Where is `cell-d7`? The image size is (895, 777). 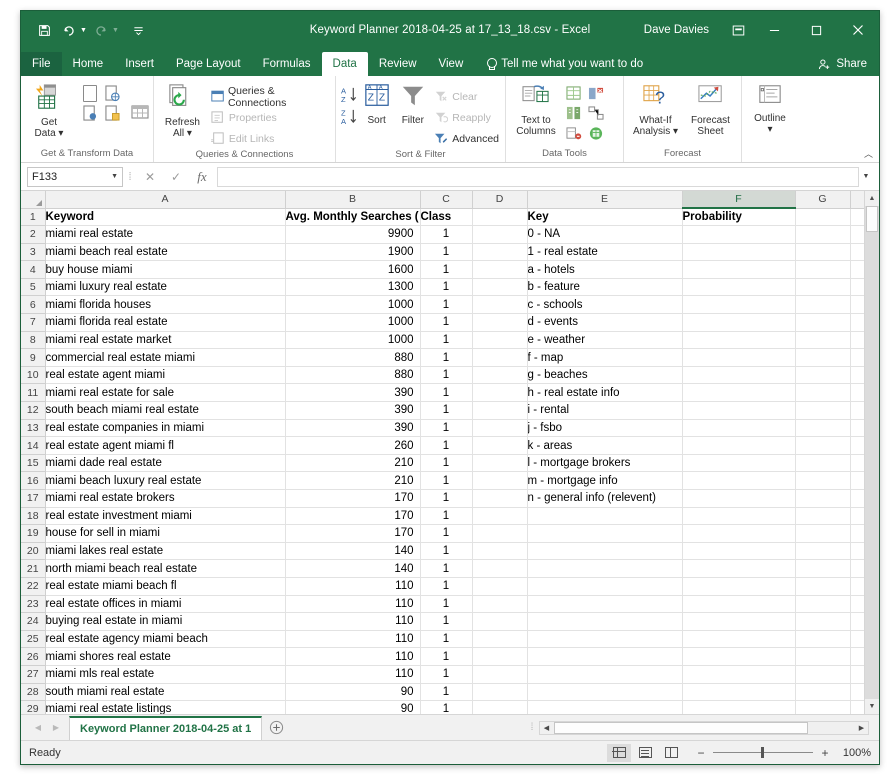 cell-d7 is located at coordinates (500, 322).